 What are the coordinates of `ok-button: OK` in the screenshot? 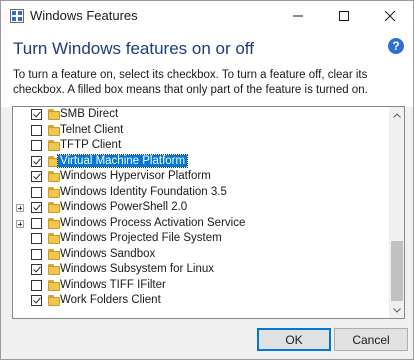 It's located at (294, 339).